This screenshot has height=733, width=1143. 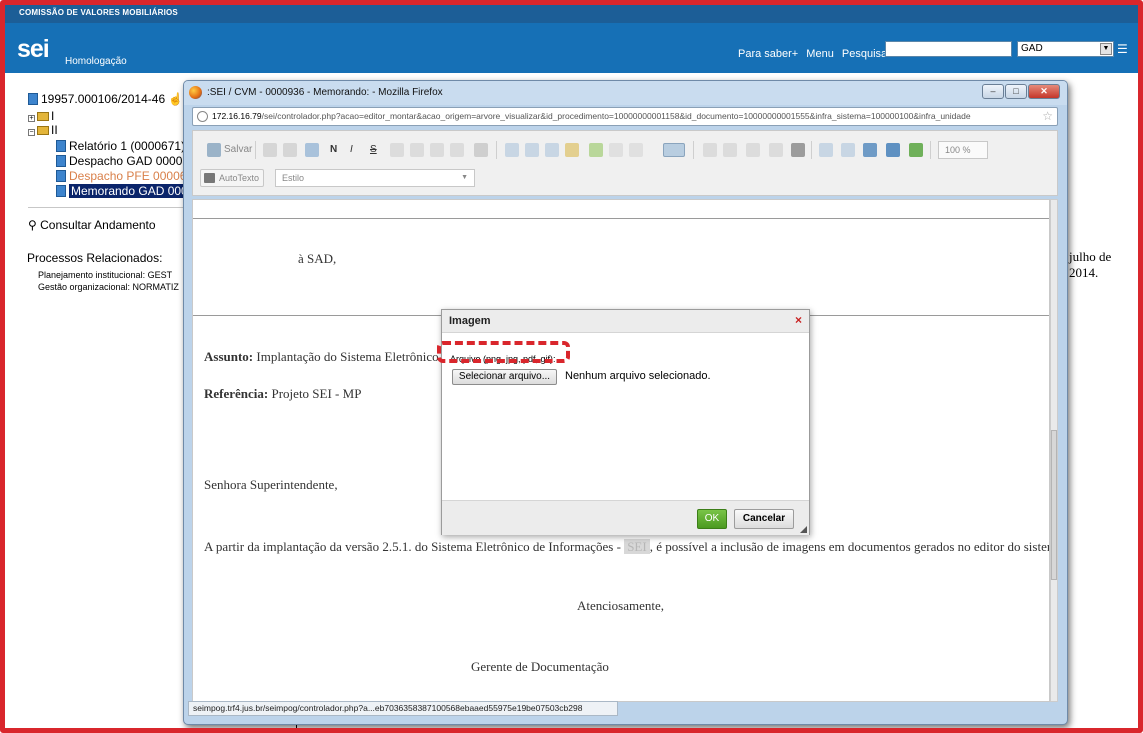 What do you see at coordinates (1032, 48) in the screenshot?
I see `unit-select-value: GAD` at bounding box center [1032, 48].